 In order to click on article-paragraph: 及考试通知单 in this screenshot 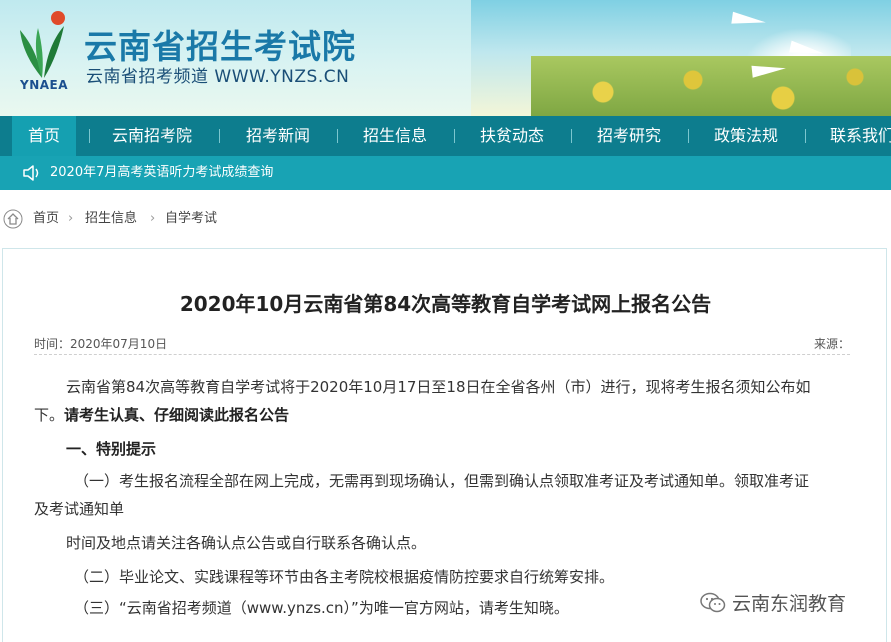, I will do `click(444, 509)`.